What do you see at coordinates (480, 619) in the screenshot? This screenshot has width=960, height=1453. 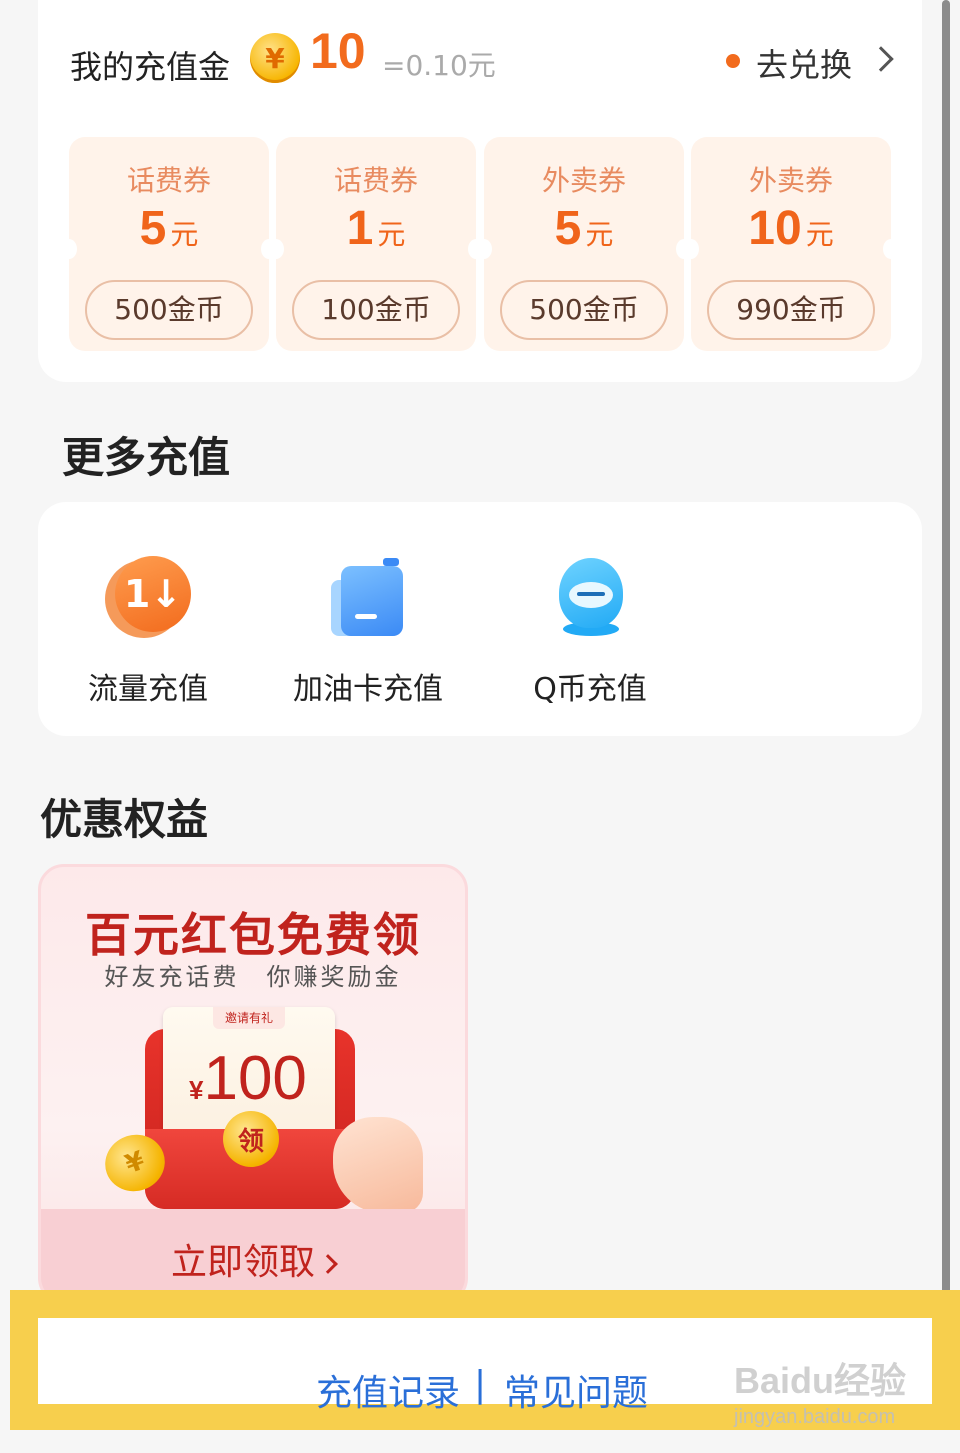 I see `more-recharge-card: 1↓ 流量充值 加油卡充值 Q币充值` at bounding box center [480, 619].